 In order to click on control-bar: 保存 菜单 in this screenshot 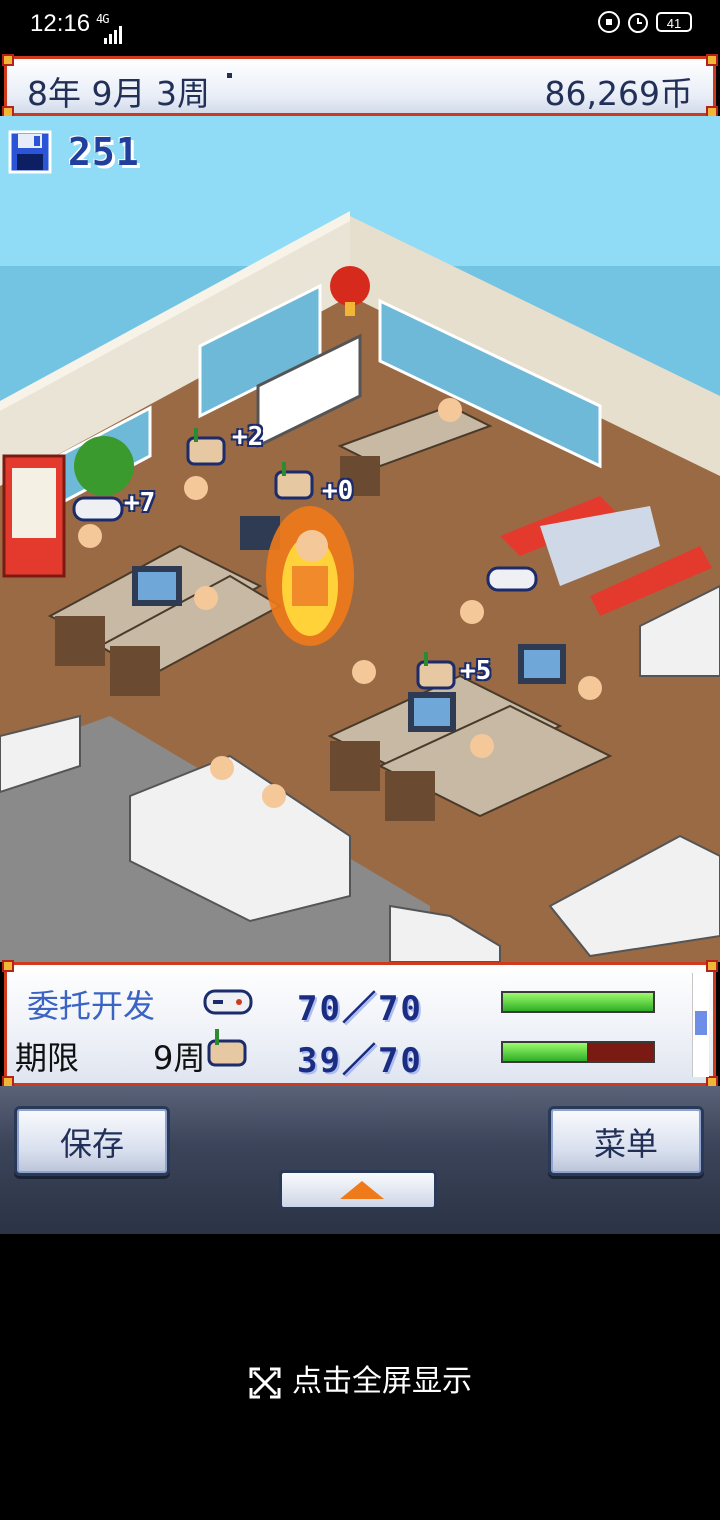, I will do `click(360, 1160)`.